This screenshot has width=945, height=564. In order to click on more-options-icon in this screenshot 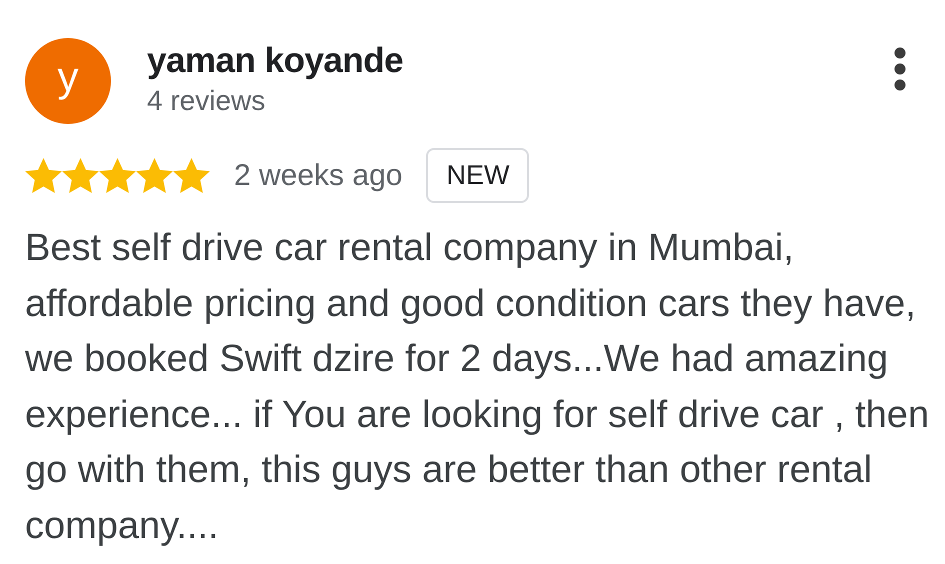, I will do `click(900, 69)`.